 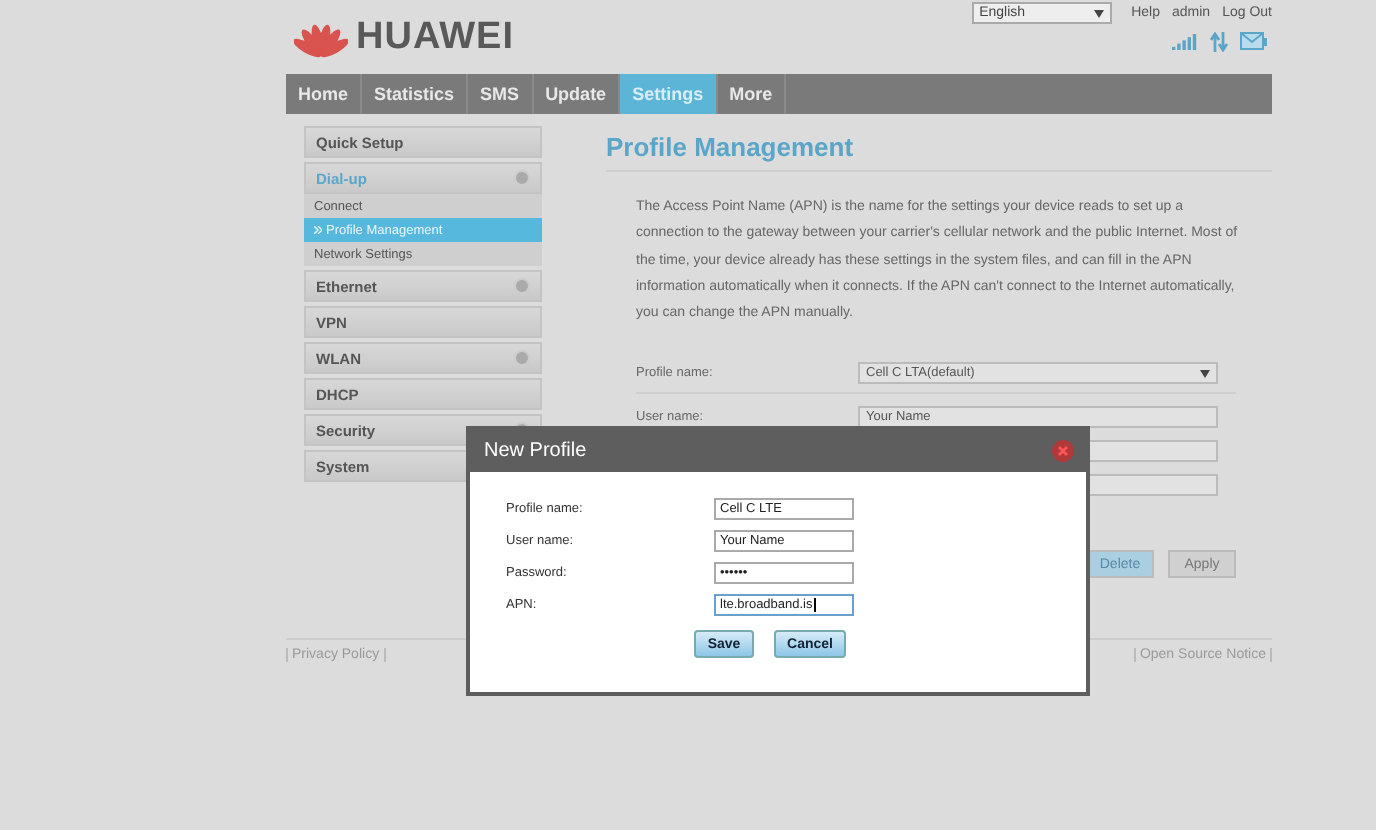 I want to click on message-icon, so click(x=1254, y=42).